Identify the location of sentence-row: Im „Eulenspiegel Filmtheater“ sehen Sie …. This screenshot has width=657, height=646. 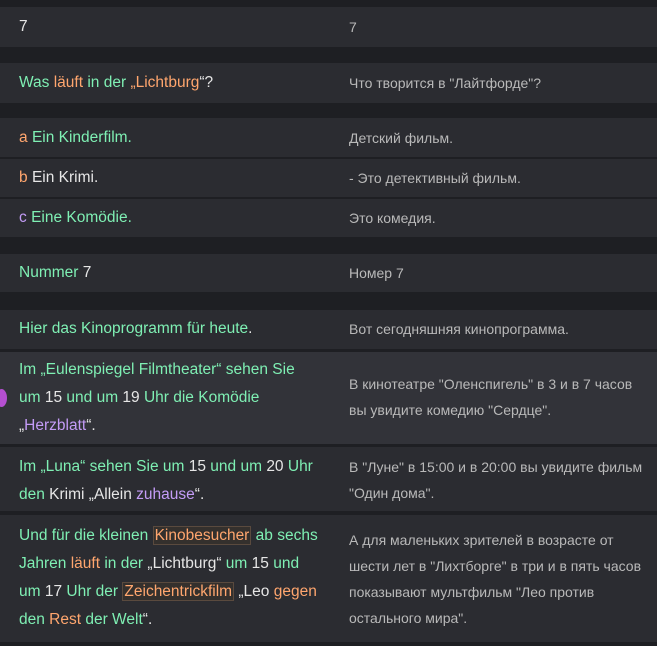
(328, 398).